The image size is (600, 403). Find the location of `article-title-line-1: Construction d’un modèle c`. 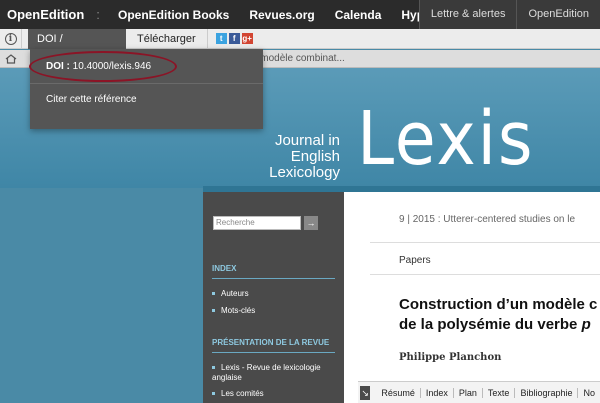

article-title-line-1: Construction d’un modèle c is located at coordinates (498, 304).